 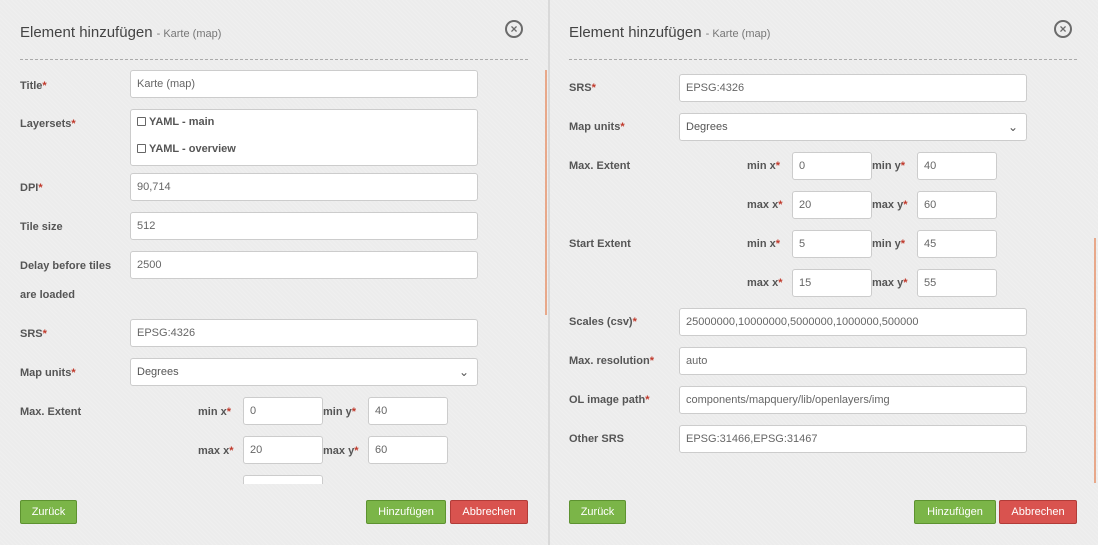 I want to click on delay-label: Delay before tiles, so click(x=66, y=266).